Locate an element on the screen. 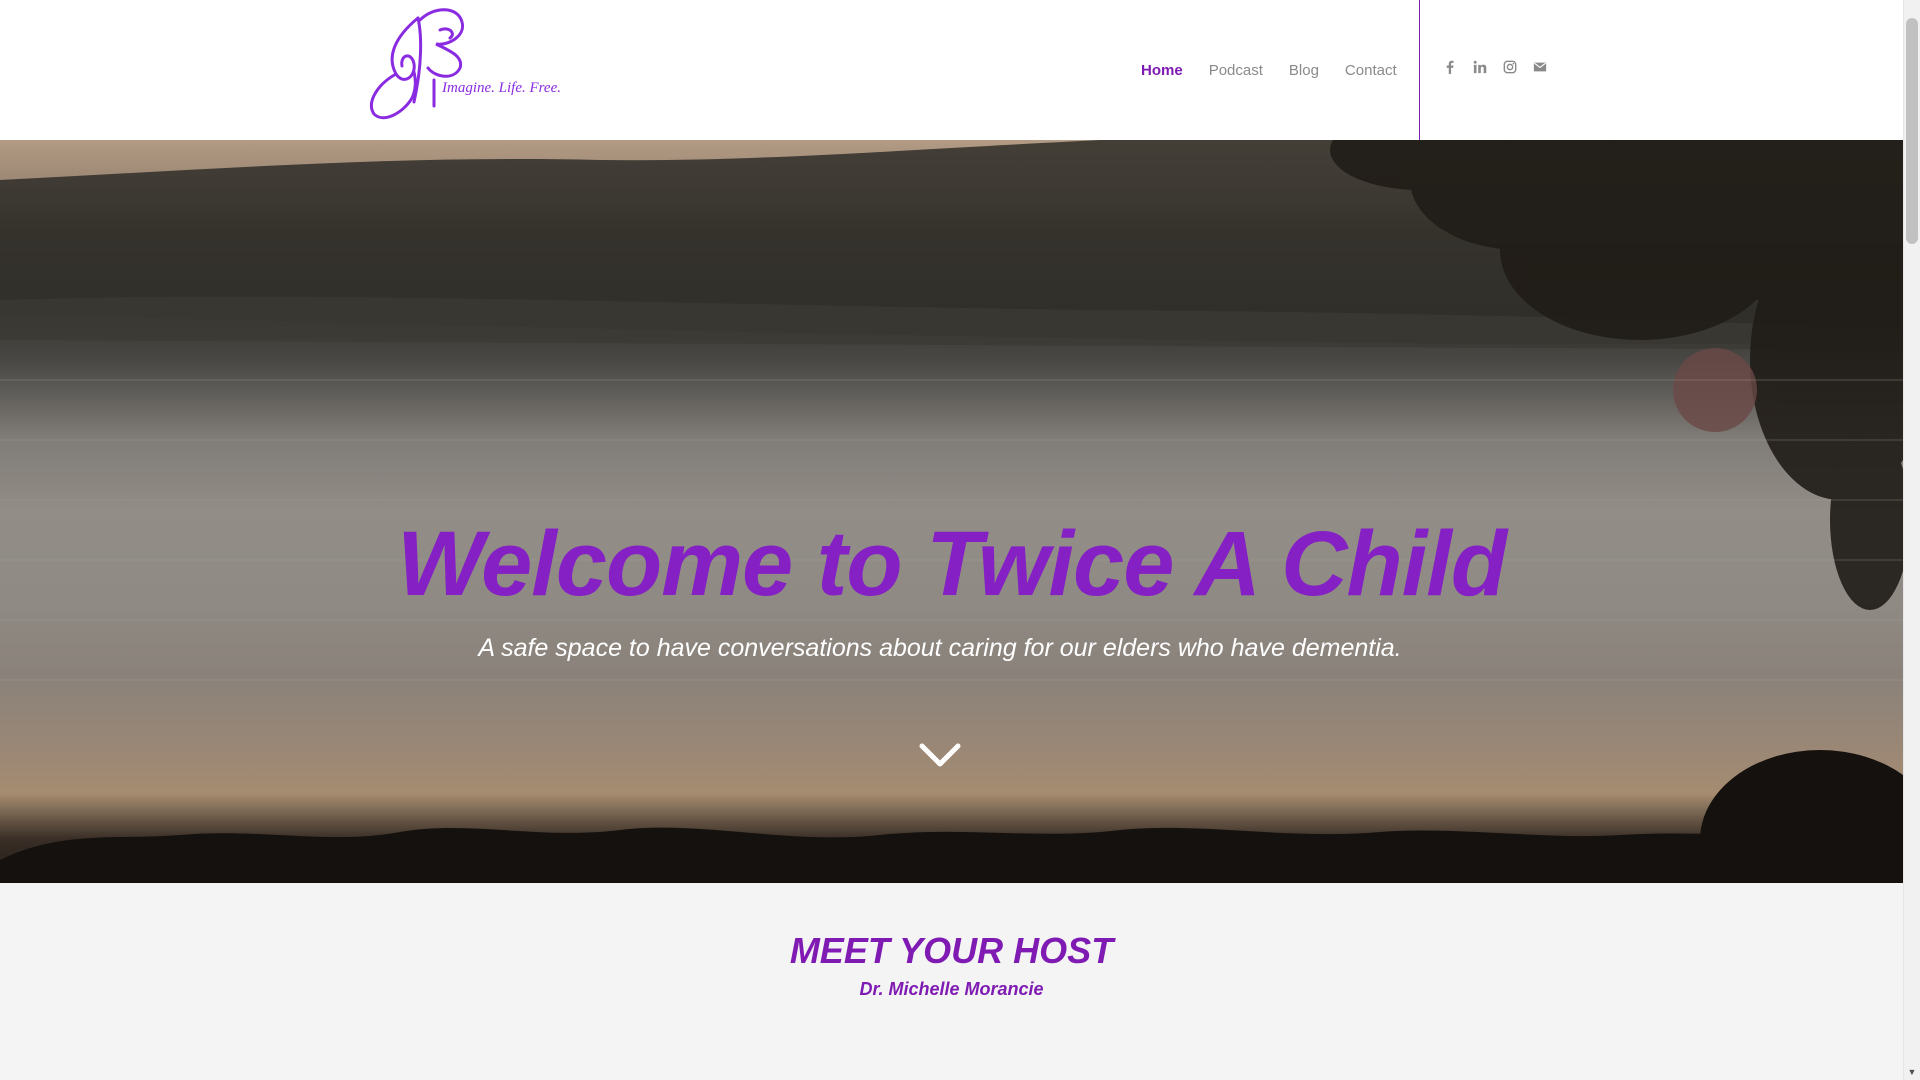 The width and height of the screenshot is (1920, 1080). host-heading: MEET YOUR HOST is located at coordinates (951, 950).